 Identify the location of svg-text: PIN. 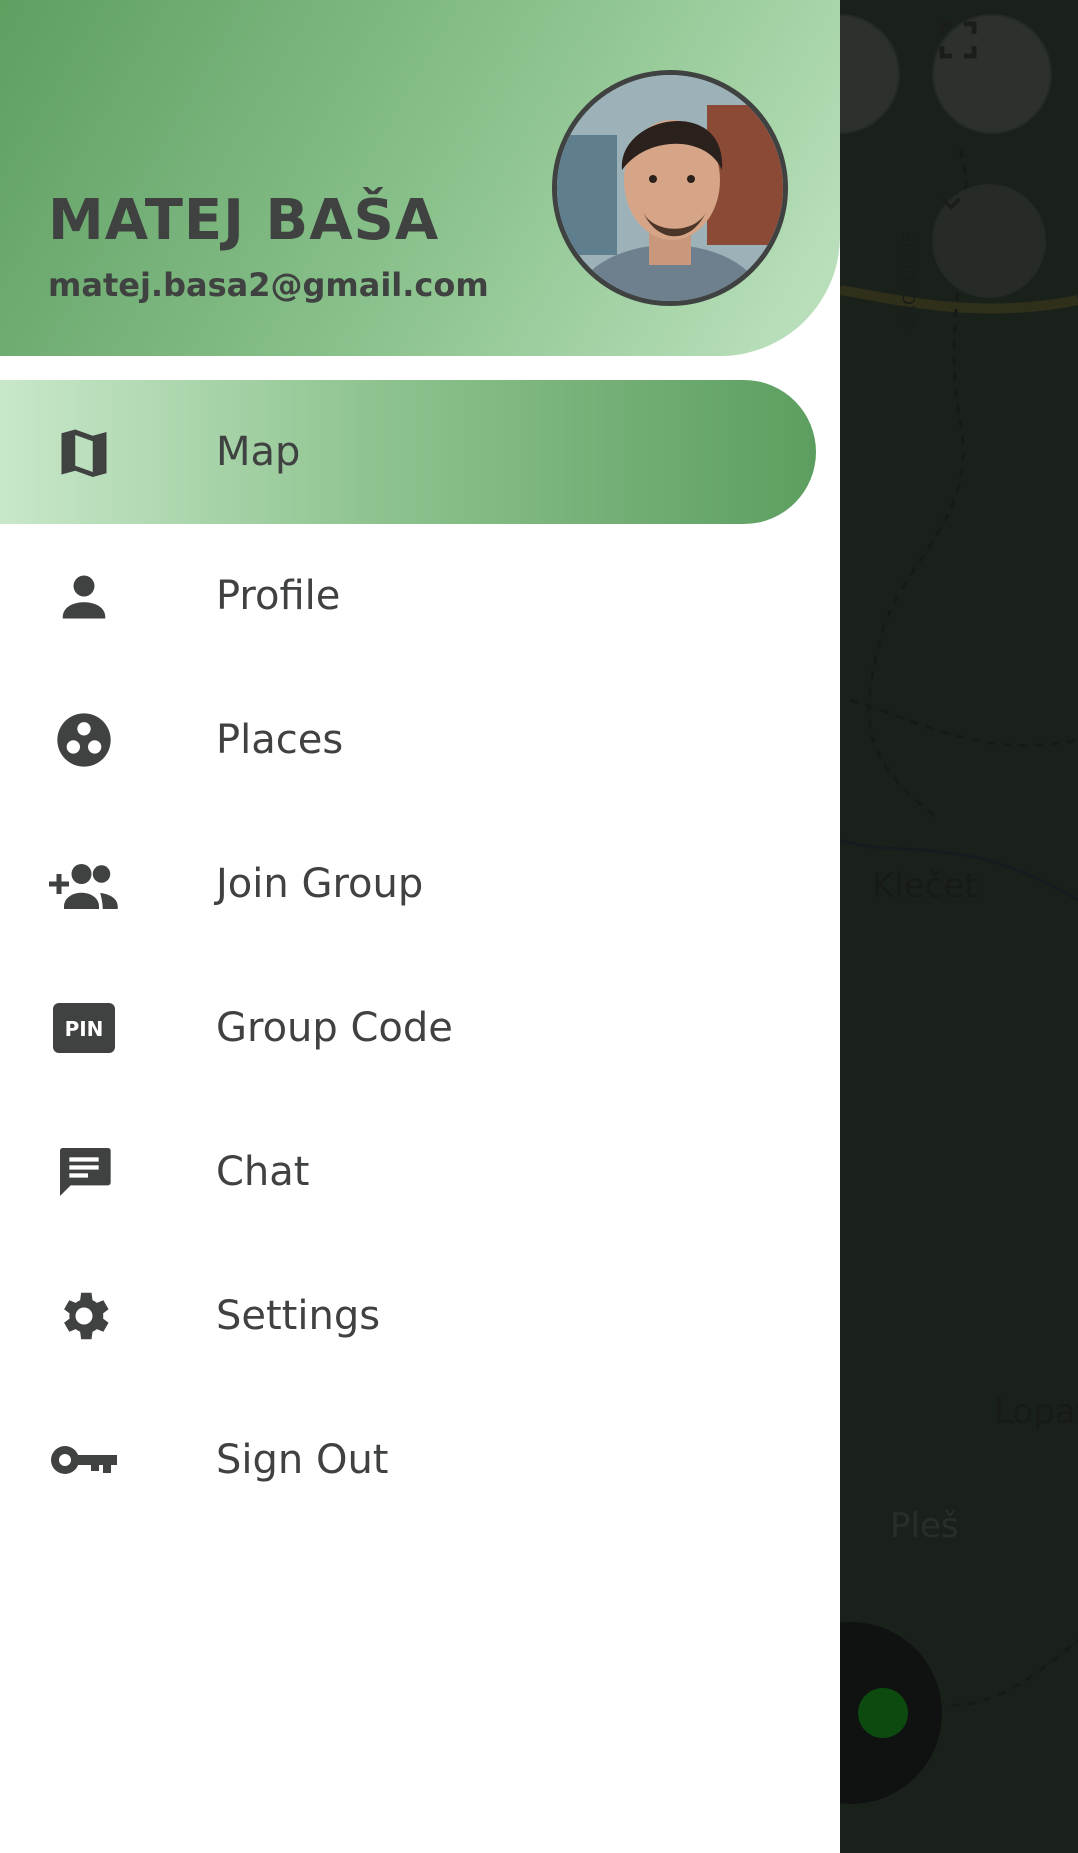
(84, 1029).